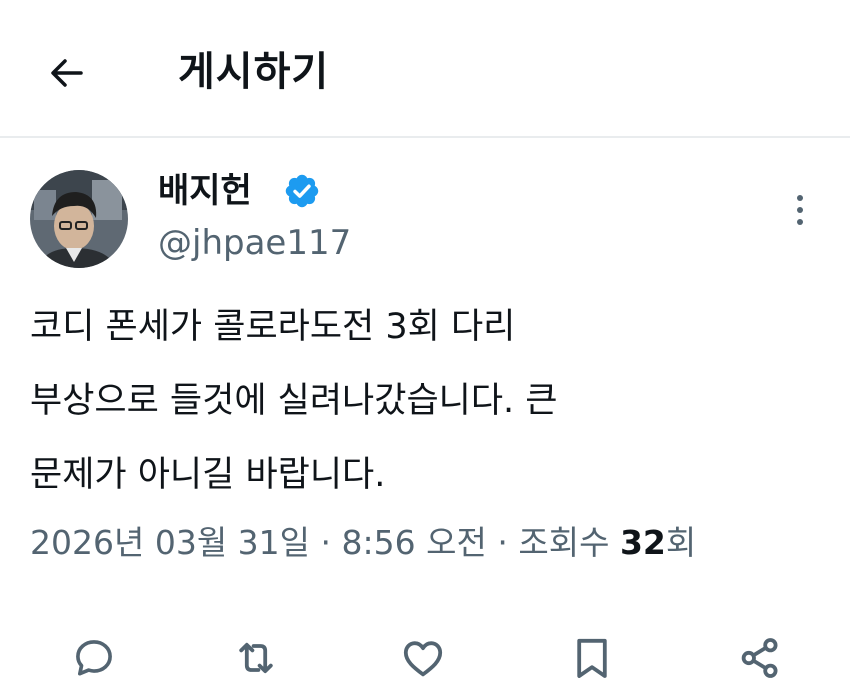 The width and height of the screenshot is (850, 698). I want to click on avatar, so click(79, 219).